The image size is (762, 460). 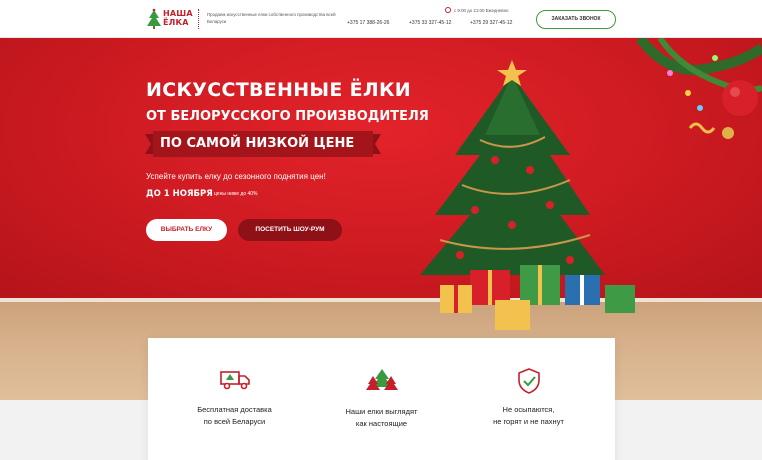 I want to click on feature-delivery: Бесплатная доставка по всей Беларуси, so click(x=234, y=399).